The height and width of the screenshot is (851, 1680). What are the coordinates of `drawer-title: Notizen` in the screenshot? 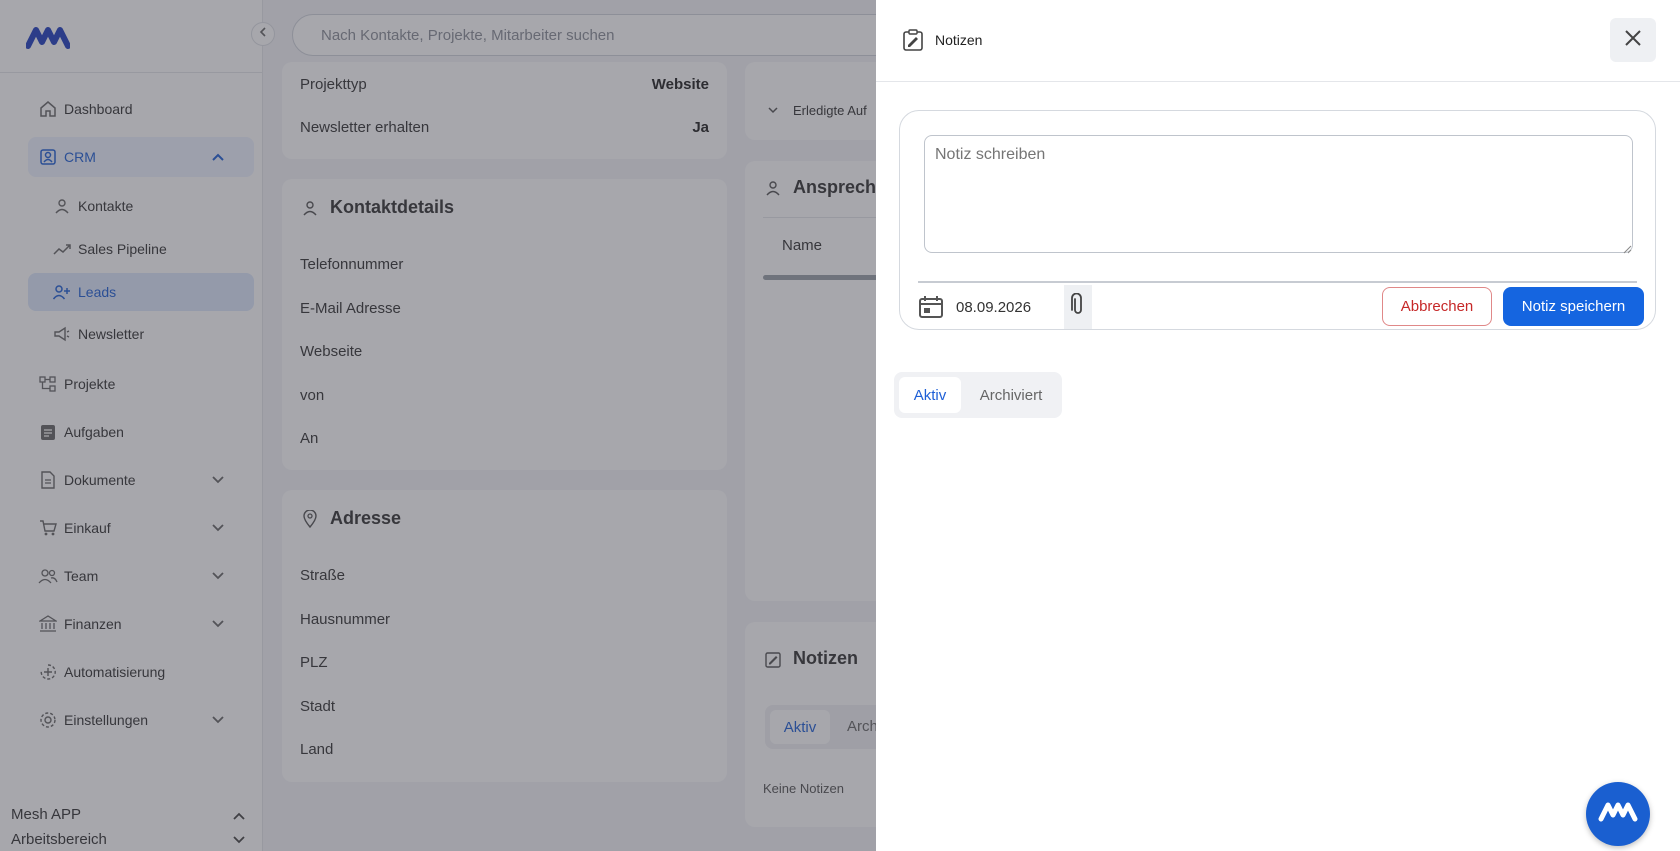 It's located at (941, 40).